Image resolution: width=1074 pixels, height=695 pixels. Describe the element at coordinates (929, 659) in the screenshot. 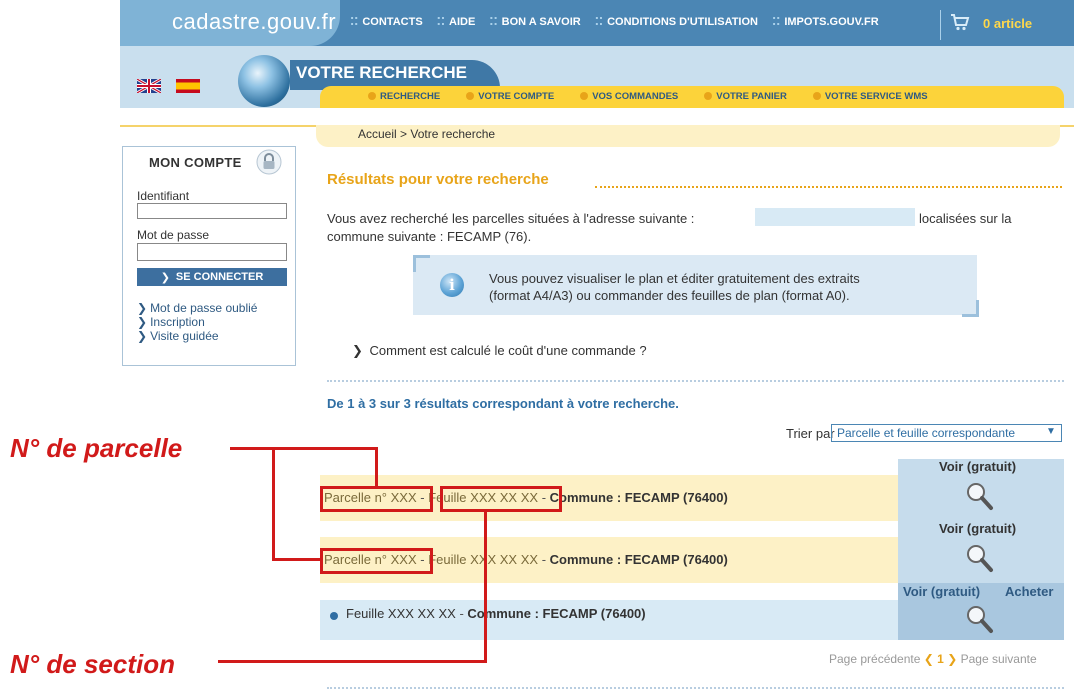

I see `chevron-left-icon: ❮` at that location.